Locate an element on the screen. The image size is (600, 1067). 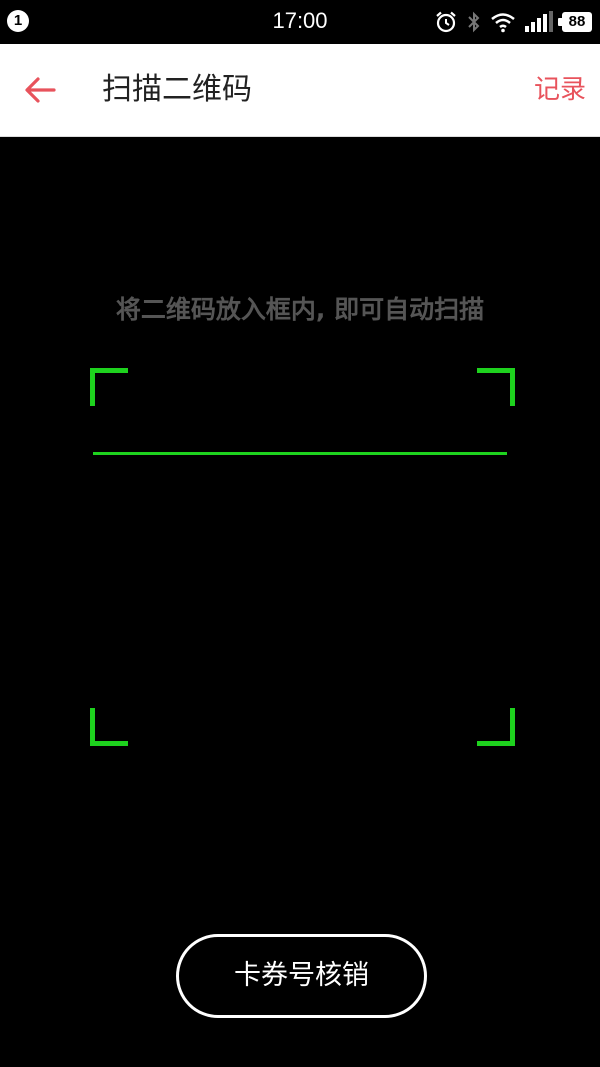
alarm-icon is located at coordinates (446, 22).